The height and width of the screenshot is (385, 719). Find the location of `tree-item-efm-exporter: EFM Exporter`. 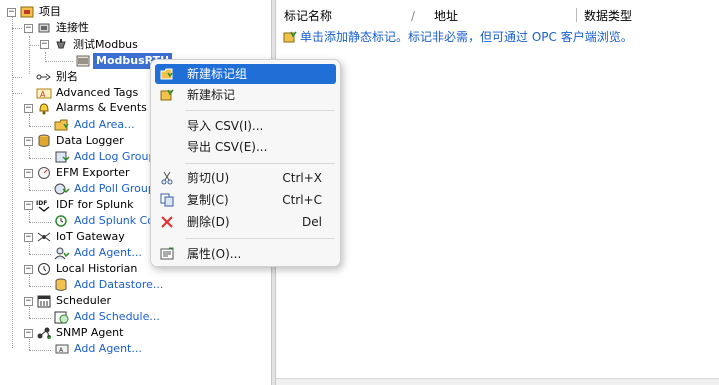

tree-item-efm-exporter: EFM Exporter is located at coordinates (84, 173).